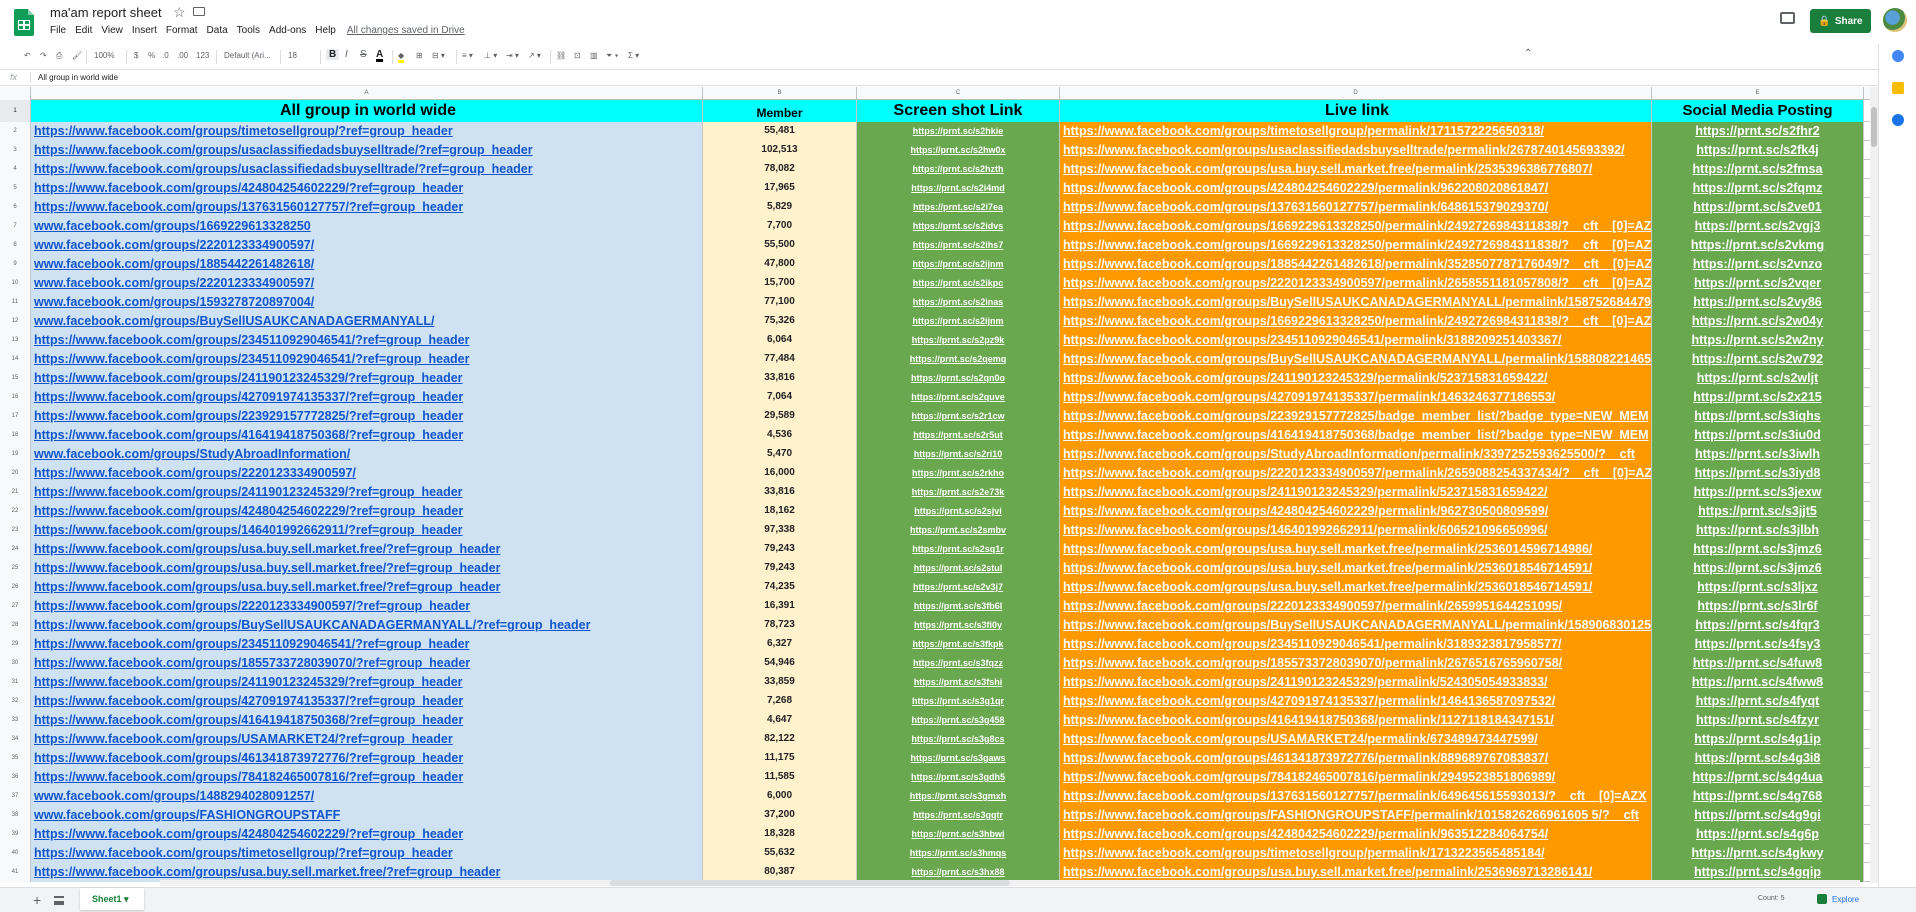 The width and height of the screenshot is (1916, 912). I want to click on menu-view: View, so click(112, 32).